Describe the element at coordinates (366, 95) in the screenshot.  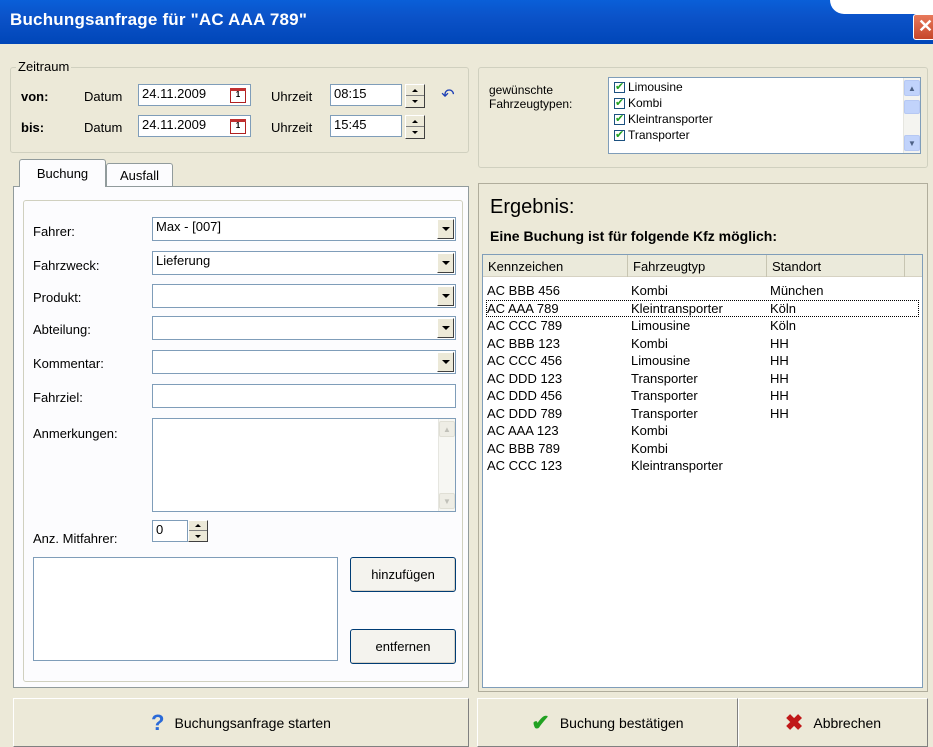
I see `von-time-input: 08:15` at that location.